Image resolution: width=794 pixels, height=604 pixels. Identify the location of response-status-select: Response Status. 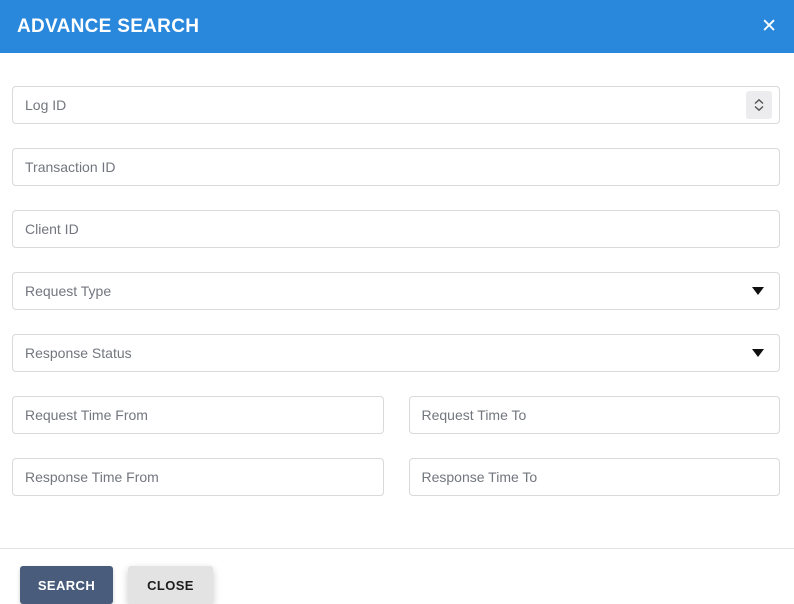
(396, 353).